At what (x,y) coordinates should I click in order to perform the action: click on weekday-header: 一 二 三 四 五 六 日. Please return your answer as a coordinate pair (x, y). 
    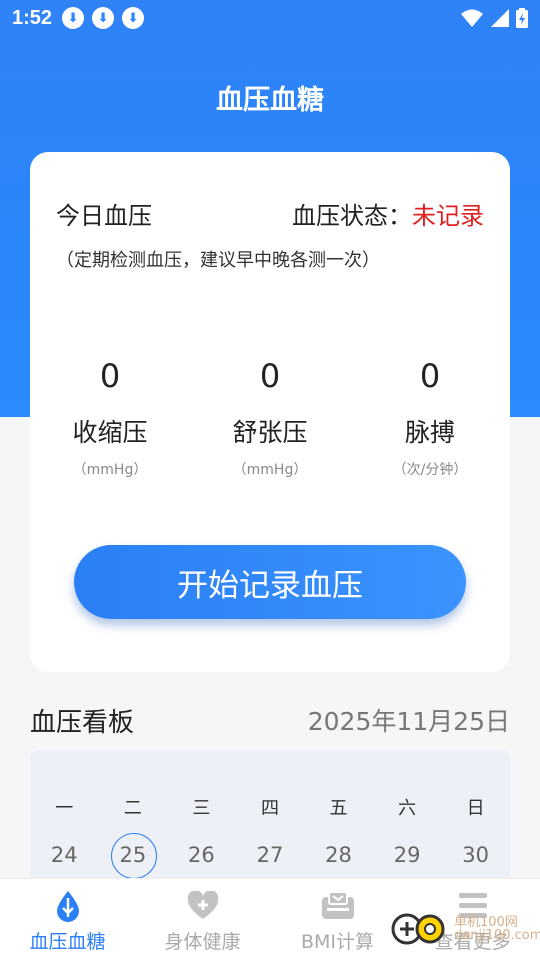
    Looking at the image, I should click on (270, 807).